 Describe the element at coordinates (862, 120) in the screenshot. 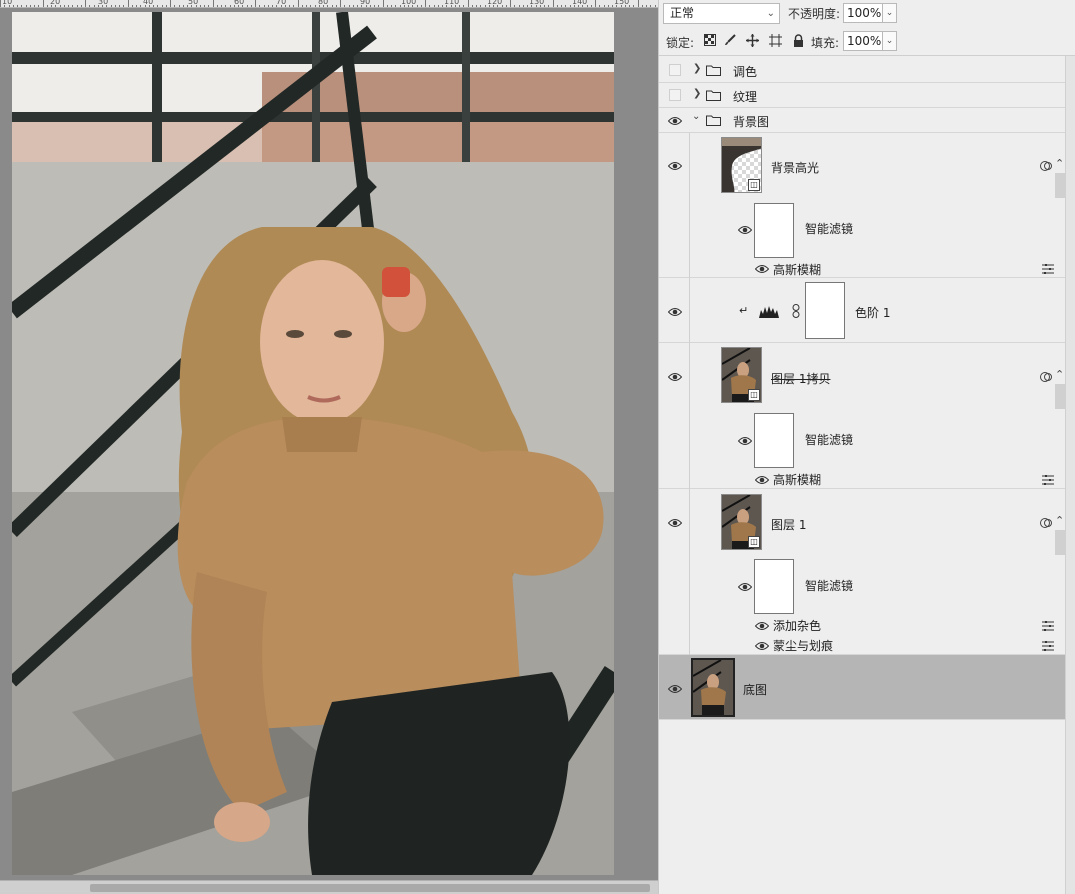

I see `layer-group-row: ⌄ 背景图` at that location.